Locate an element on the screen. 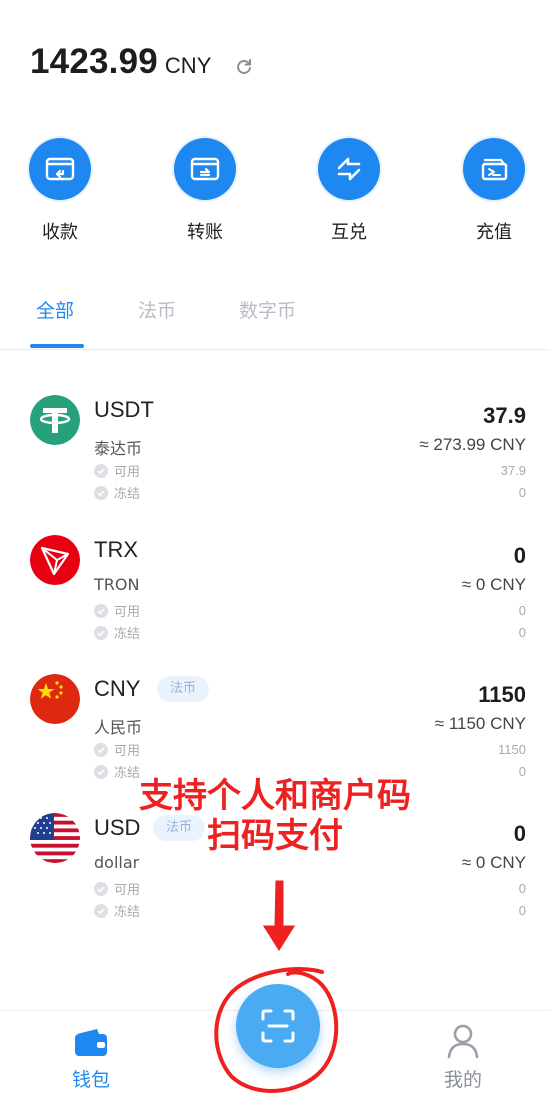 This screenshot has width=550, height=1117. coin-cny-value: ≈ 1150 CNY is located at coordinates (480, 723).